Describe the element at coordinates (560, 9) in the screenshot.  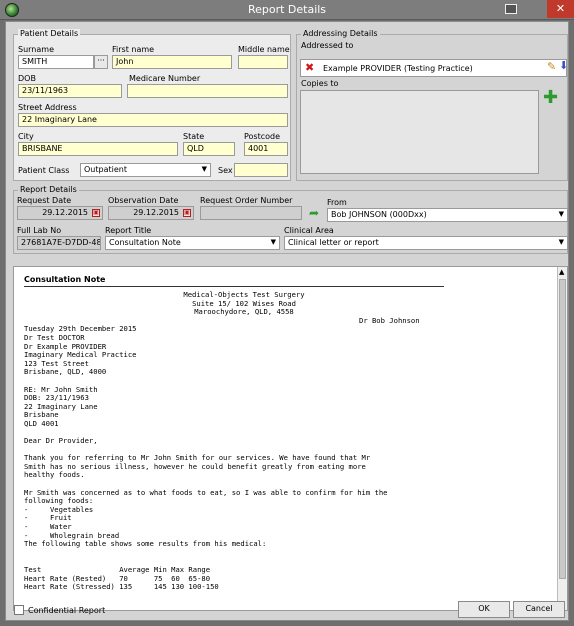
I see `close-button: ✕` at that location.